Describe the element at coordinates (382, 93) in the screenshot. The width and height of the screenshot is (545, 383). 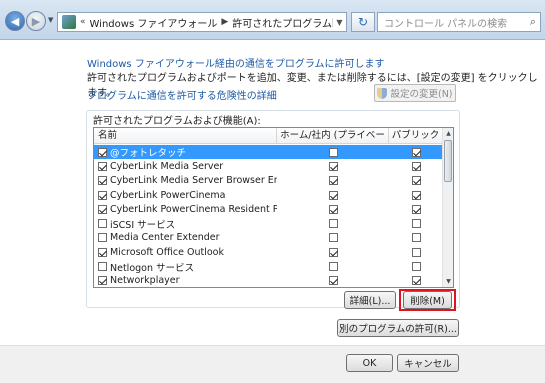
I see `uac-shield-icon` at that location.